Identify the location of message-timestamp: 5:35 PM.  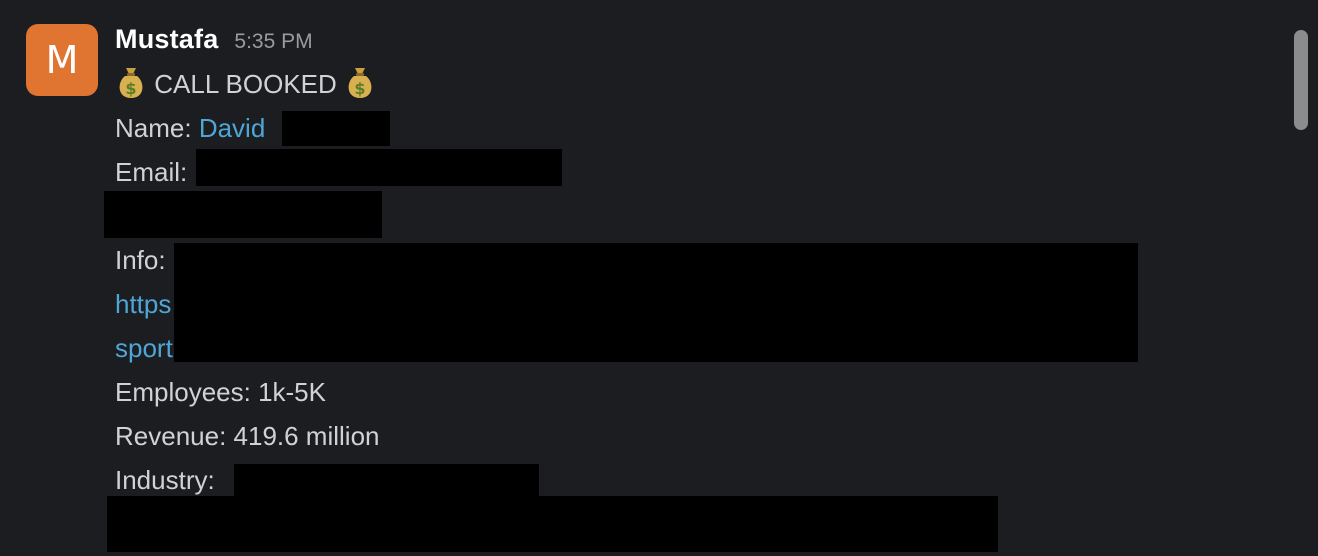
(273, 42).